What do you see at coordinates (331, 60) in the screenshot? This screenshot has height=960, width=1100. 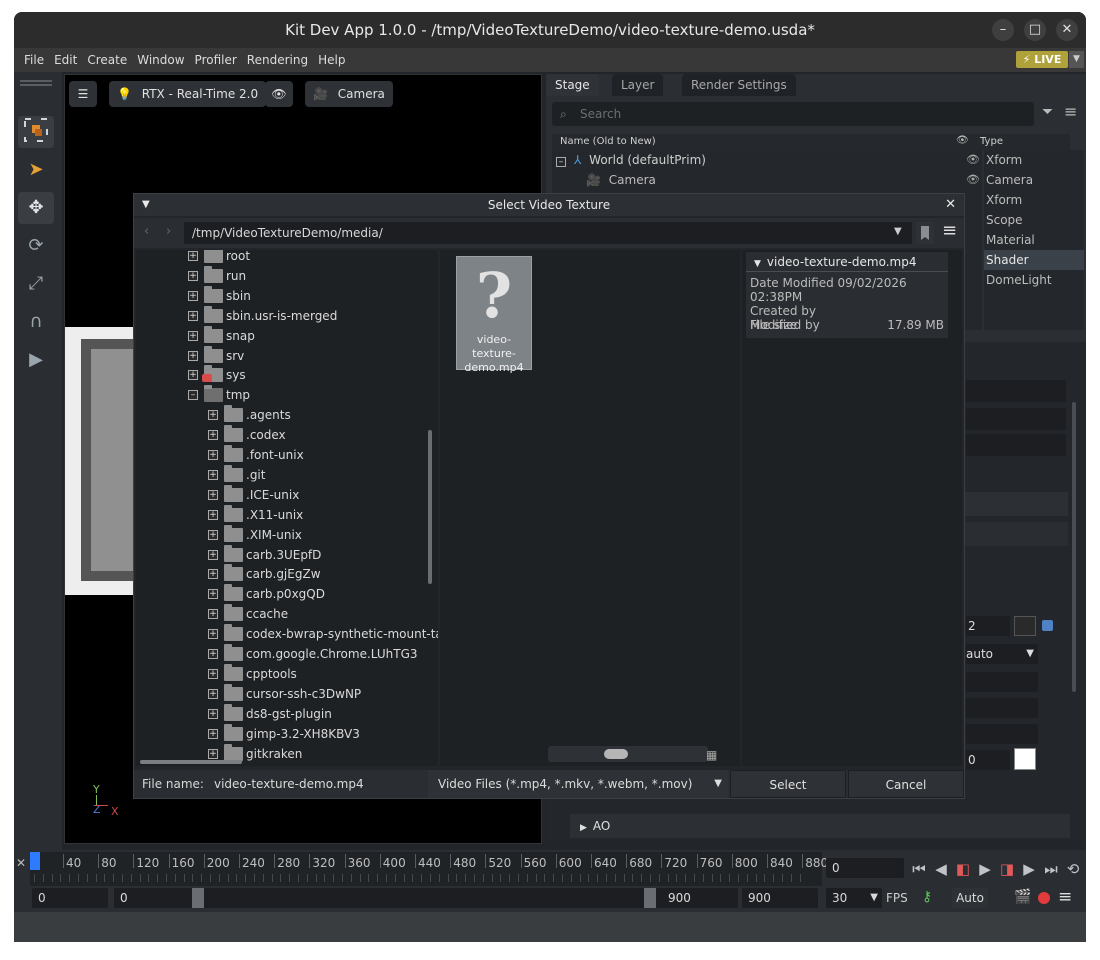 I see `menu-help: Help` at bounding box center [331, 60].